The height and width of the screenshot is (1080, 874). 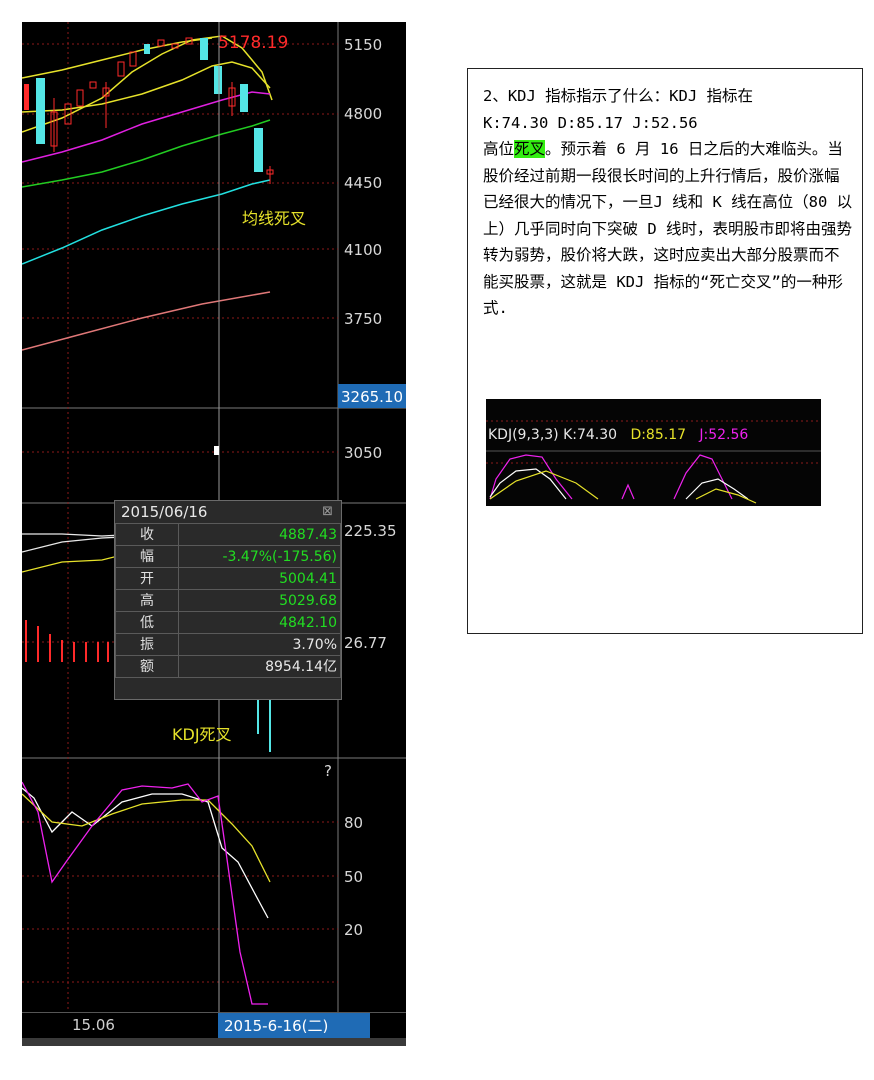 What do you see at coordinates (164, 512) in the screenshot?
I see `info-date-text: 2015/06/16` at bounding box center [164, 512].